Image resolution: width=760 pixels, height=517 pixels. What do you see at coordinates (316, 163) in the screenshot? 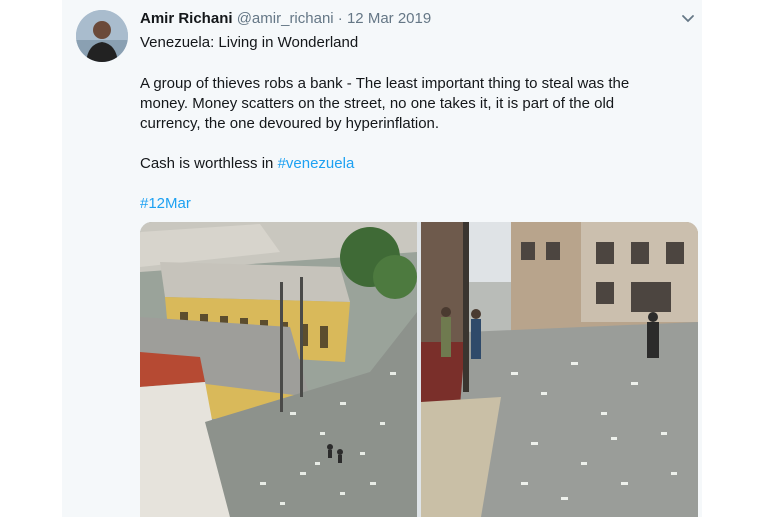
I see `hashtag-venezuela: #venezuela` at bounding box center [316, 163].